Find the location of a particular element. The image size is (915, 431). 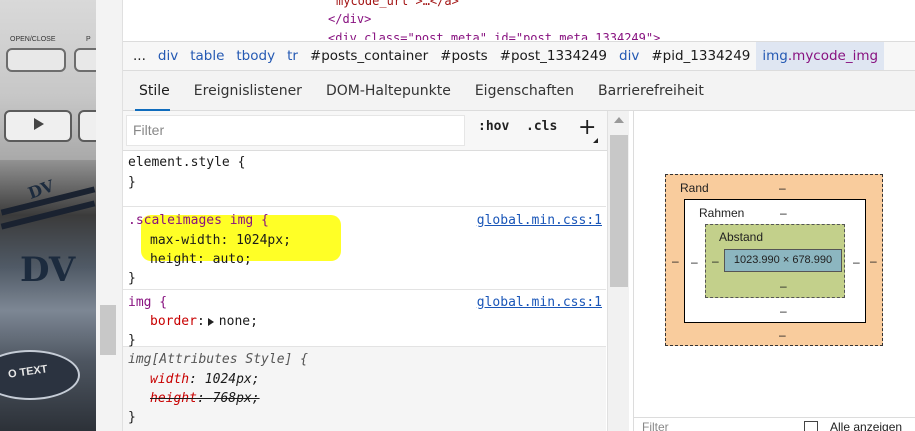

styles-scroll-thumb is located at coordinates (619, 211).